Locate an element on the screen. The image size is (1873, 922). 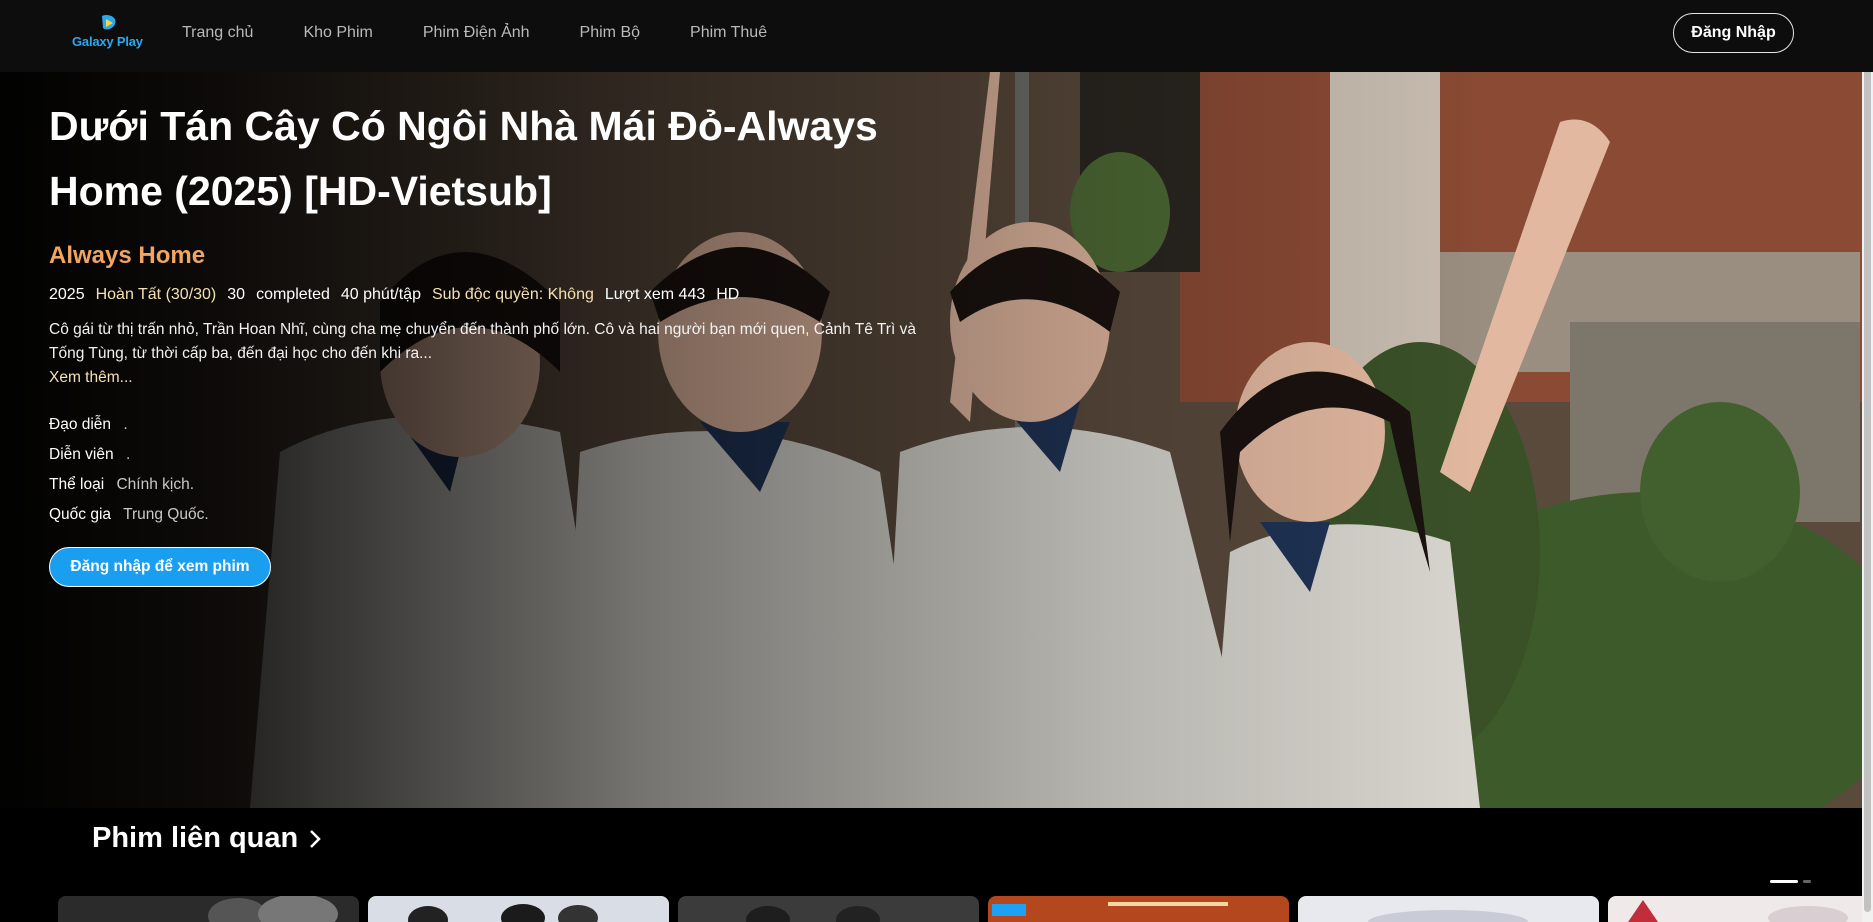
login-button: Đăng Nhập is located at coordinates (1733, 33).